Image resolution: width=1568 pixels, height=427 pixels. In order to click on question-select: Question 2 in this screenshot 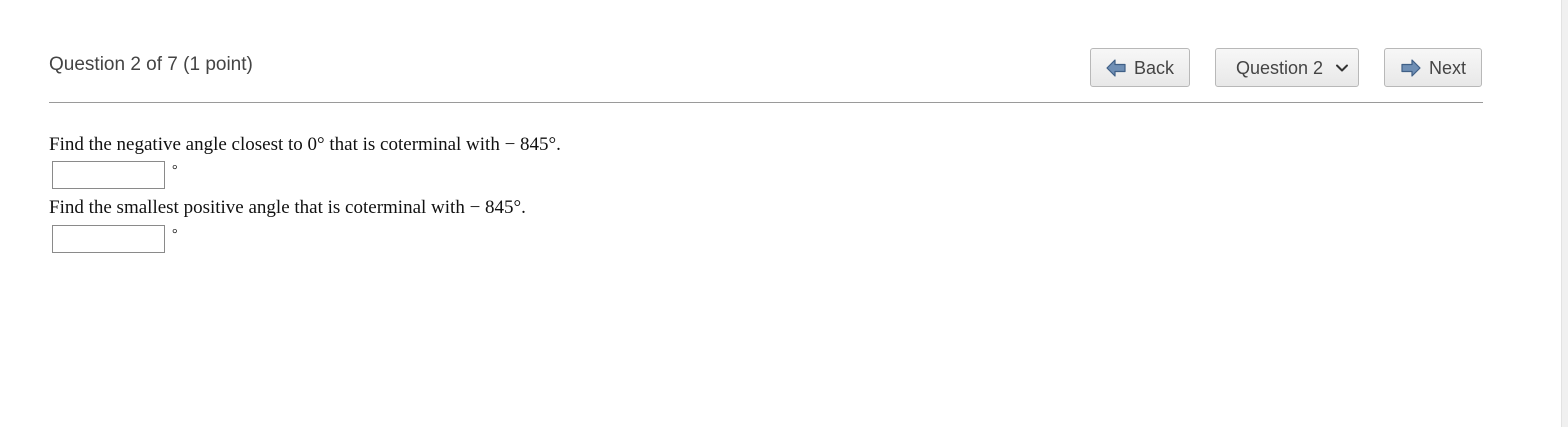, I will do `click(1287, 67)`.